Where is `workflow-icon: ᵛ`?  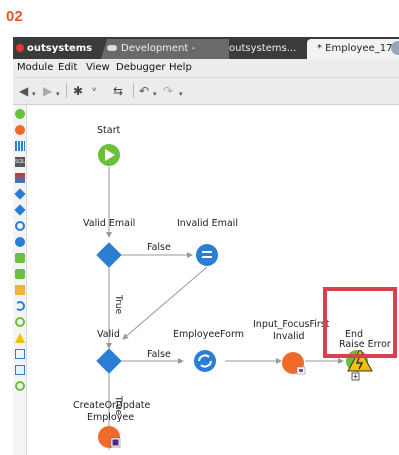 workflow-icon: ᵛ is located at coordinates (94, 91).